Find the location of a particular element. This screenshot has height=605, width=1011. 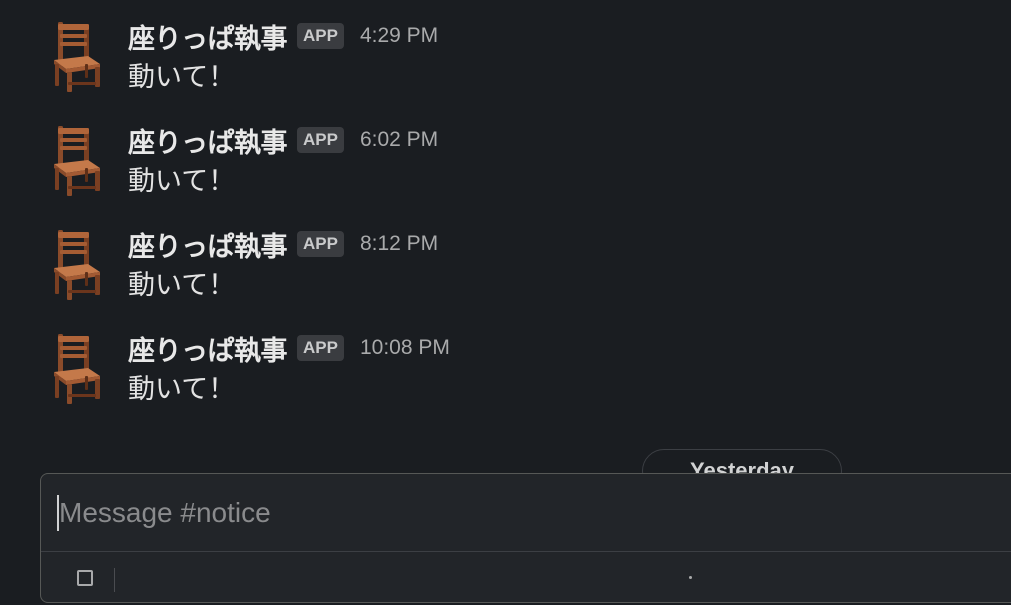

message-timestamp: 8:12 PM is located at coordinates (399, 244).